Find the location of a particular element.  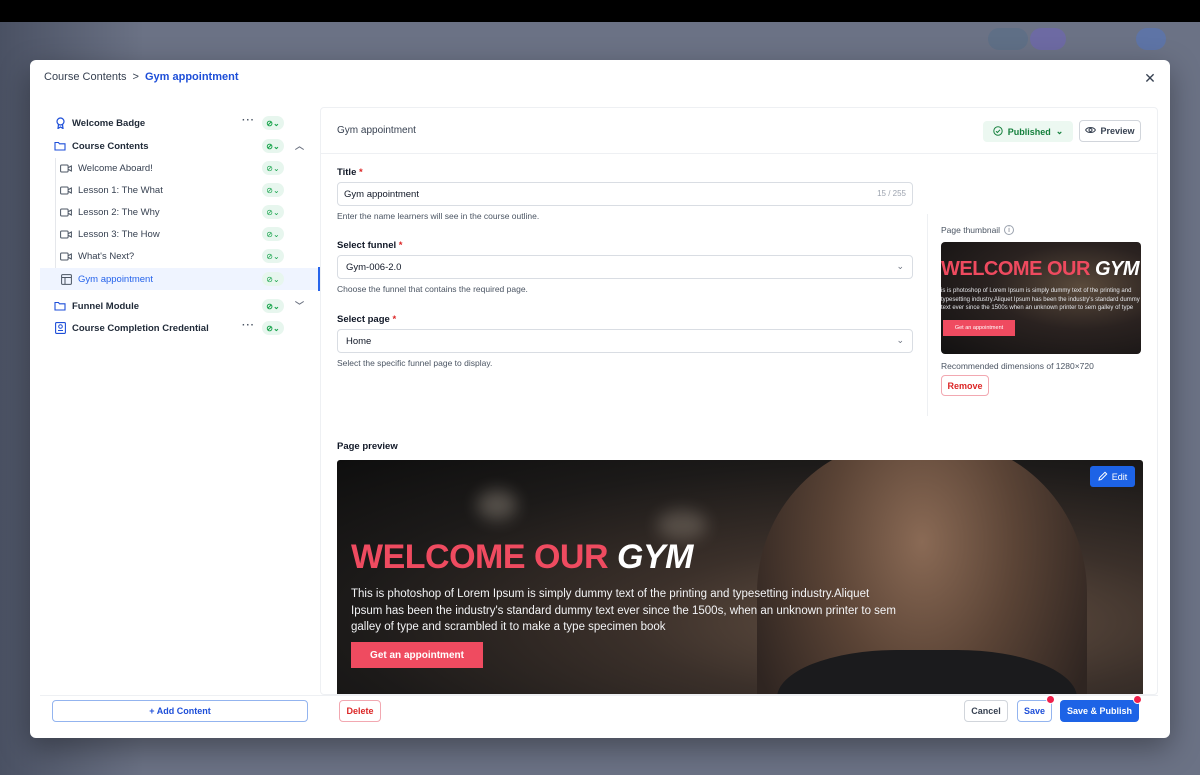

sidebar-item-label: Lesson 2: The Why is located at coordinates (119, 212).